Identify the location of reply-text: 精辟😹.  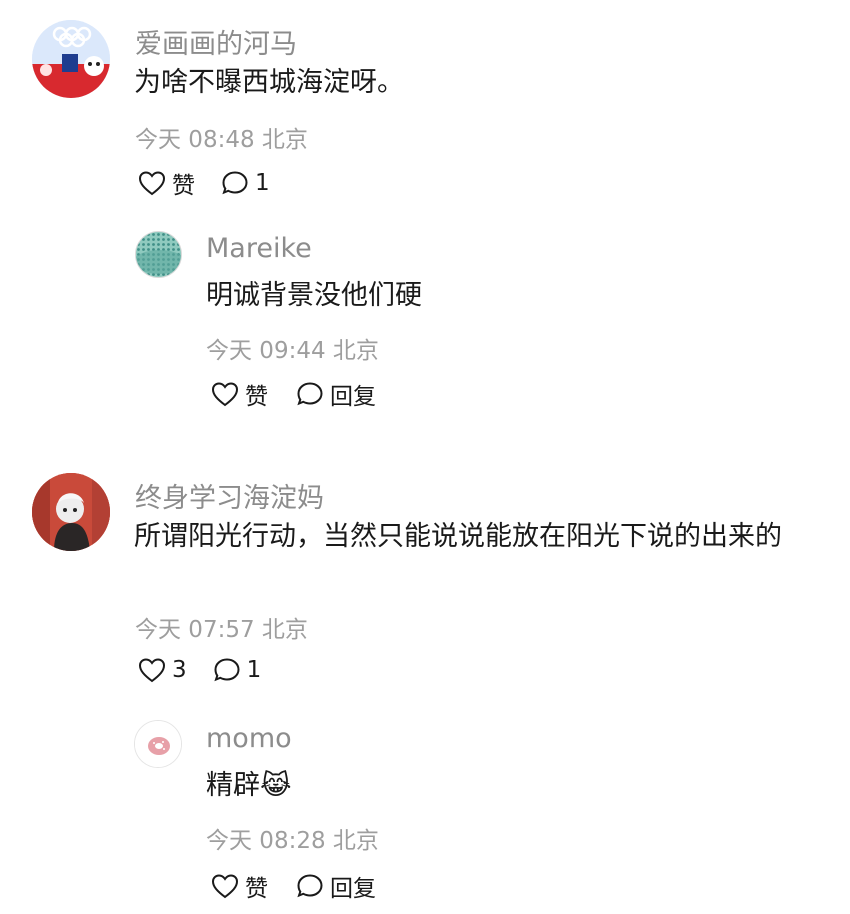
(249, 785).